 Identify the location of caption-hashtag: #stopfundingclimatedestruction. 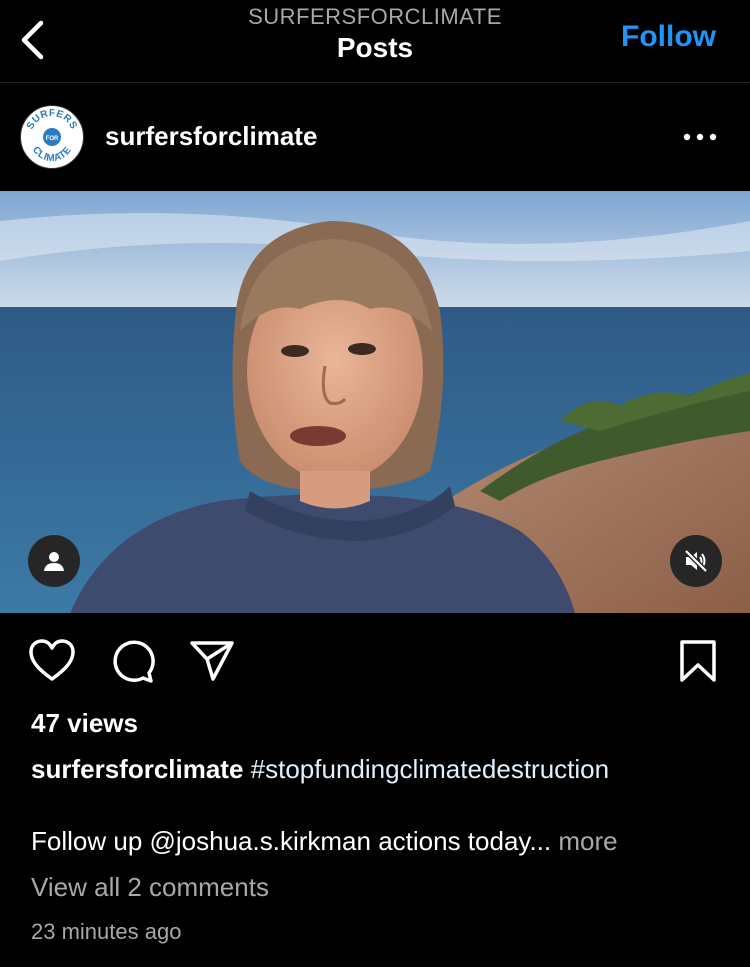
(430, 769).